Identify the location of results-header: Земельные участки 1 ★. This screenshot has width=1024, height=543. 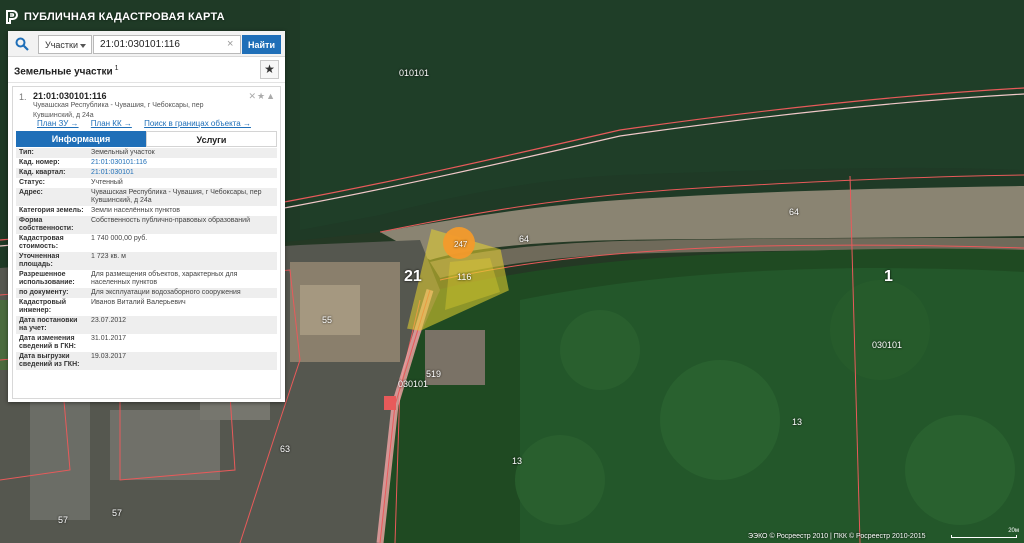
(146, 70).